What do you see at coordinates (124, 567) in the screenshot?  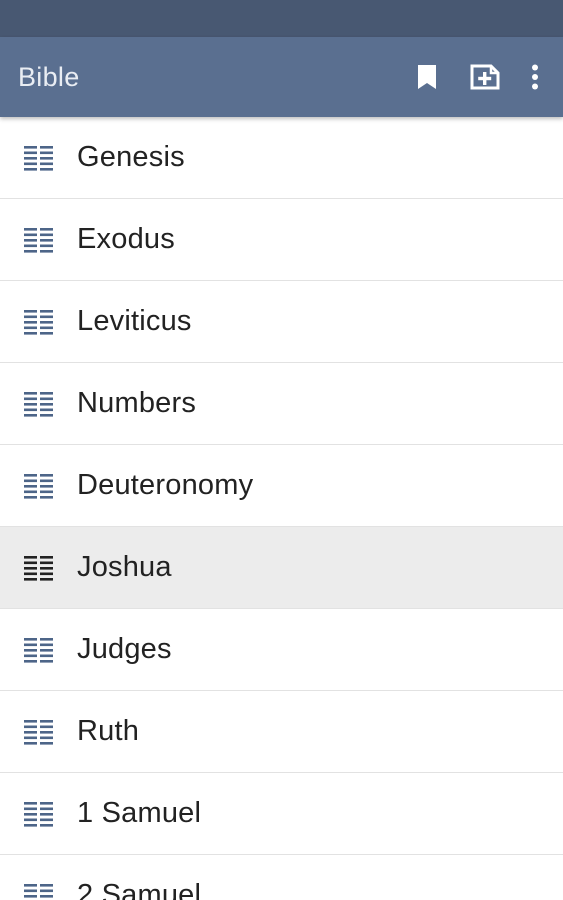 I see `book-label: Joshua` at bounding box center [124, 567].